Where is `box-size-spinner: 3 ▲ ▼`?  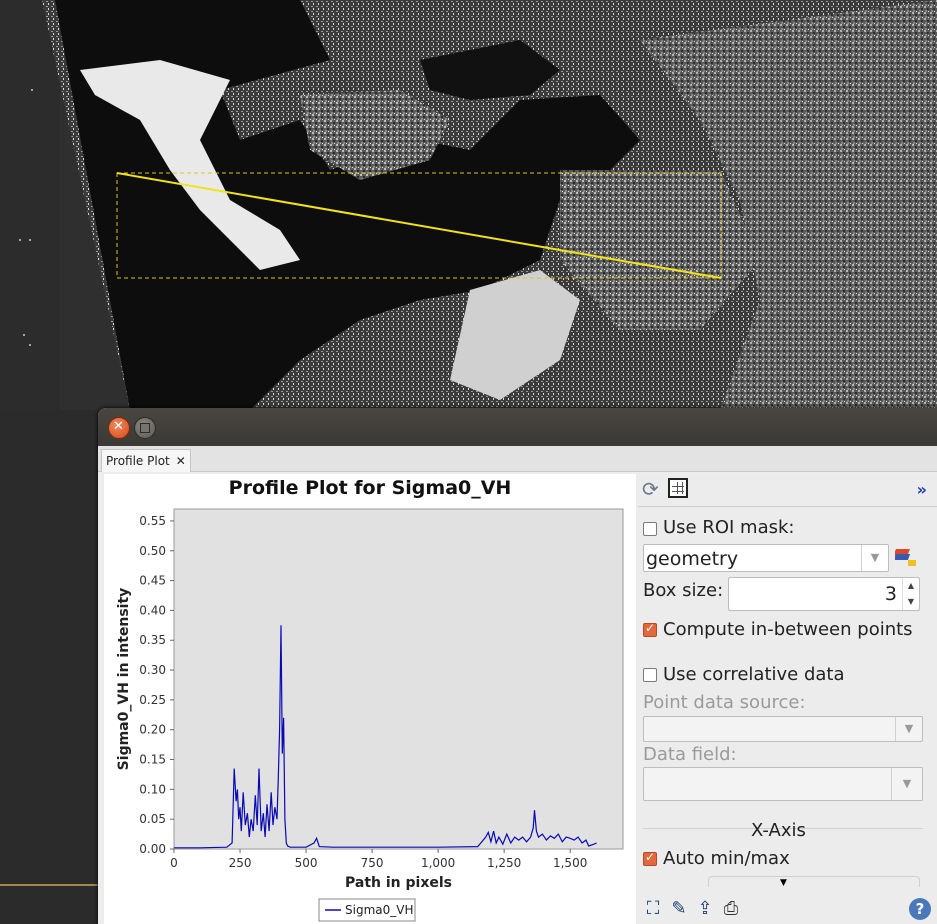 box-size-spinner: 3 ▲ ▼ is located at coordinates (824, 594).